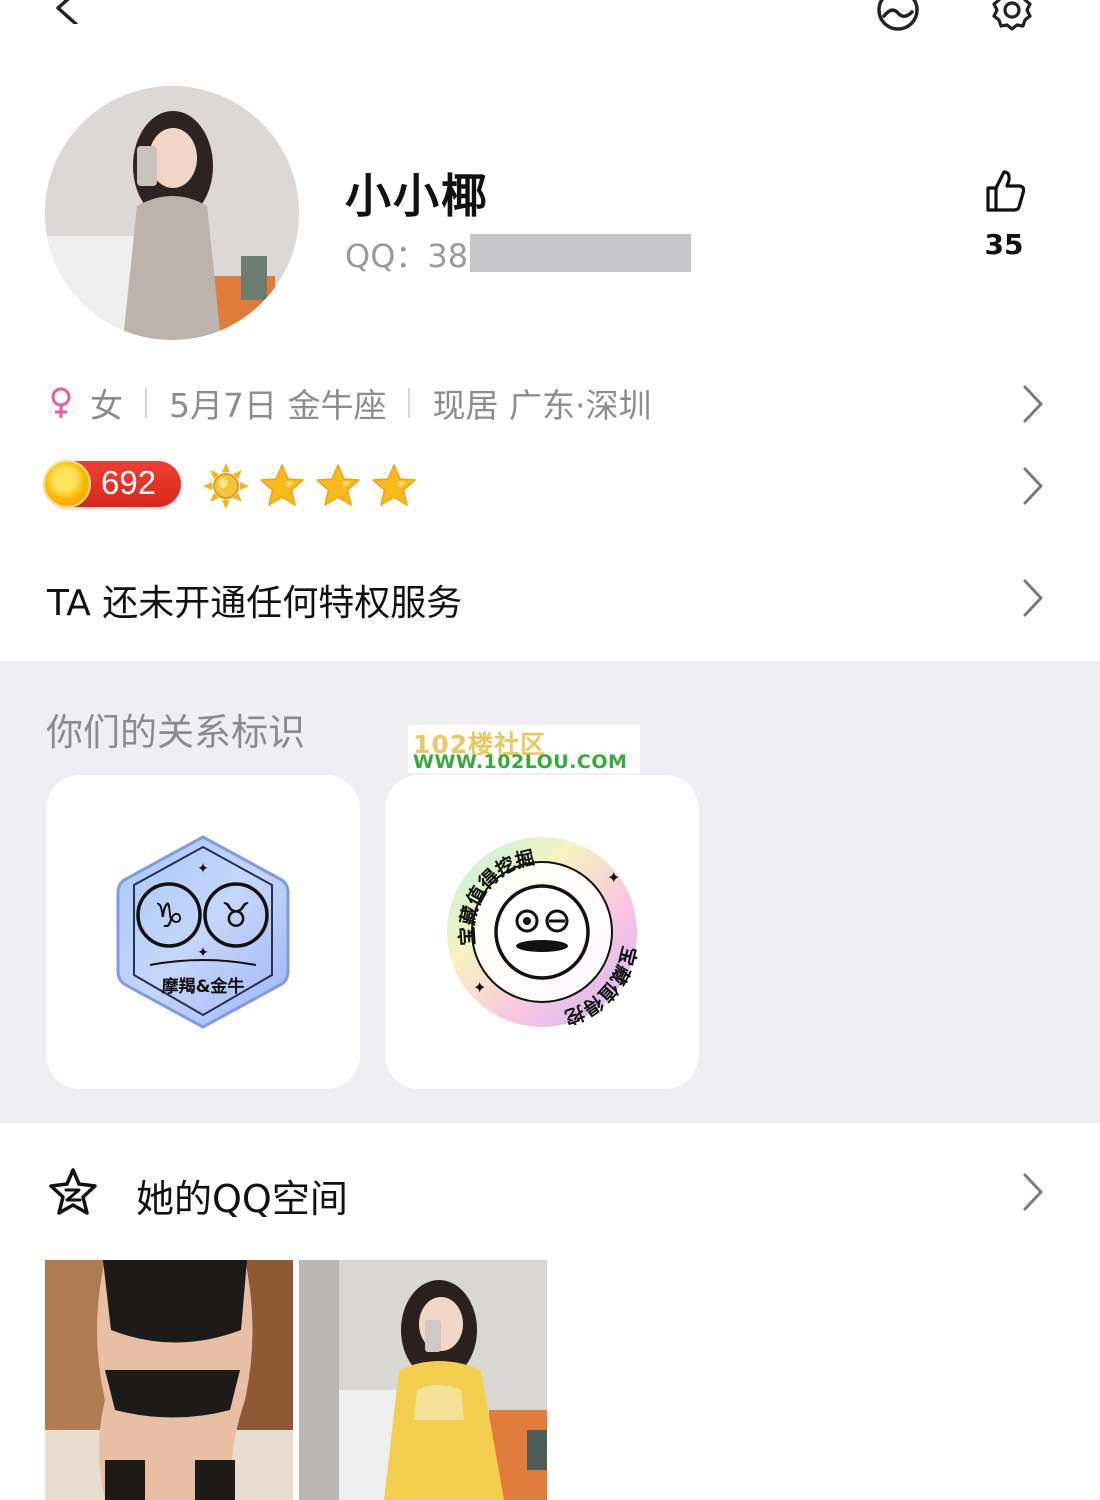  Describe the element at coordinates (67, 12) in the screenshot. I see `back-chevron-icon` at that location.